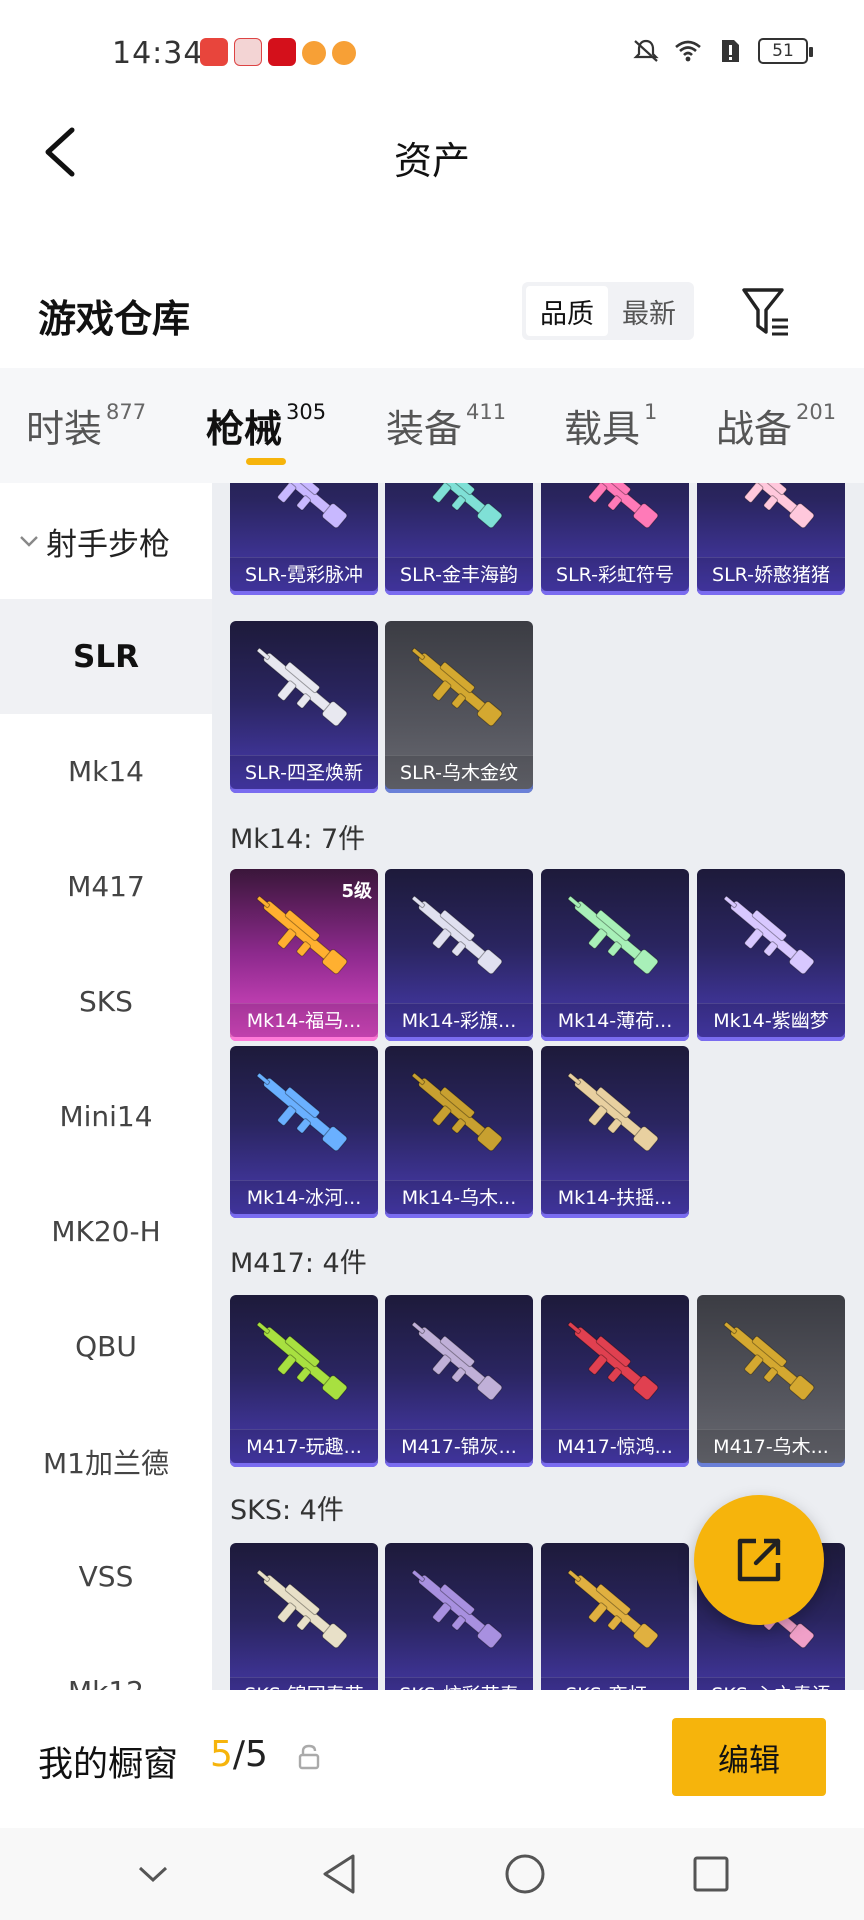 This screenshot has height=1920, width=864. Describe the element at coordinates (688, 51) in the screenshot. I see `wifi-icon` at that location.